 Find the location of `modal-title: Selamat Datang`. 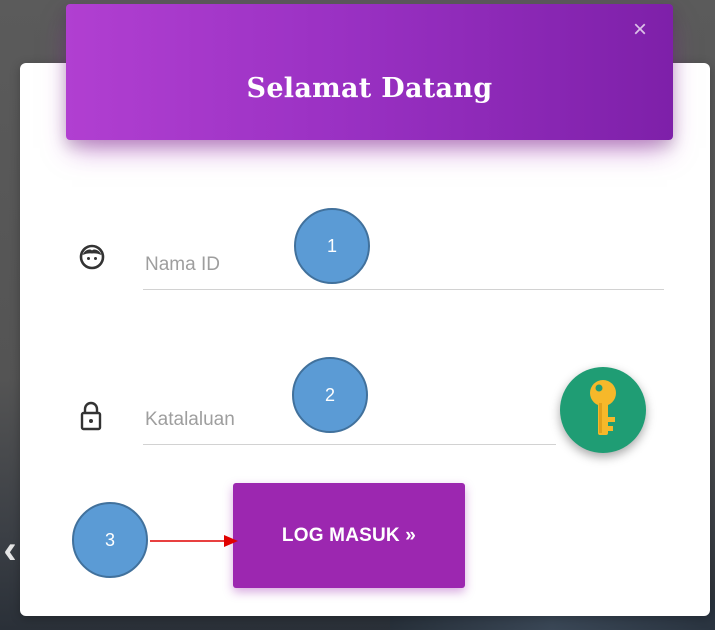

modal-title: Selamat Datang is located at coordinates (369, 88).